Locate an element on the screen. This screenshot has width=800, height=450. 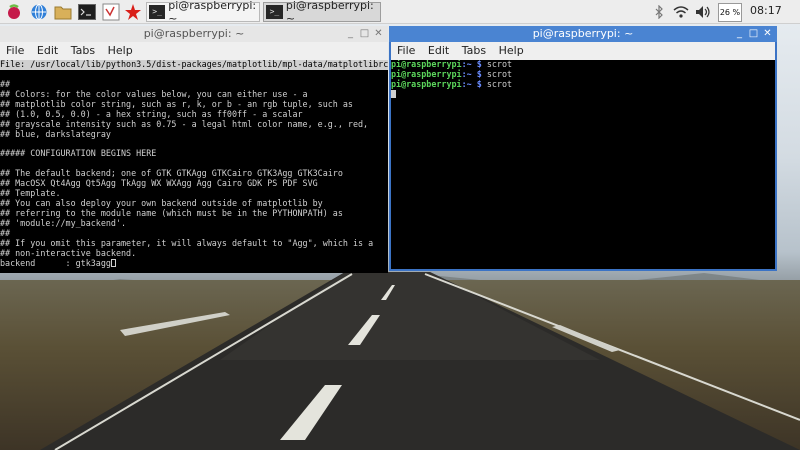
backend-line: backend : gtk3agg is located at coordinates (194, 263).